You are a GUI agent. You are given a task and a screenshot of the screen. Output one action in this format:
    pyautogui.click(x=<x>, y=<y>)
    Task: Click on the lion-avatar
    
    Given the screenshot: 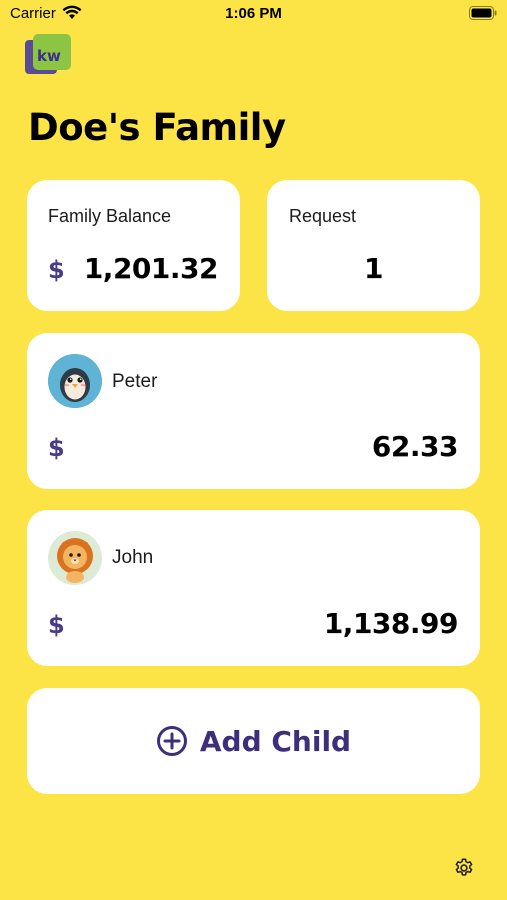 What is the action you would take?
    pyautogui.click(x=75, y=558)
    